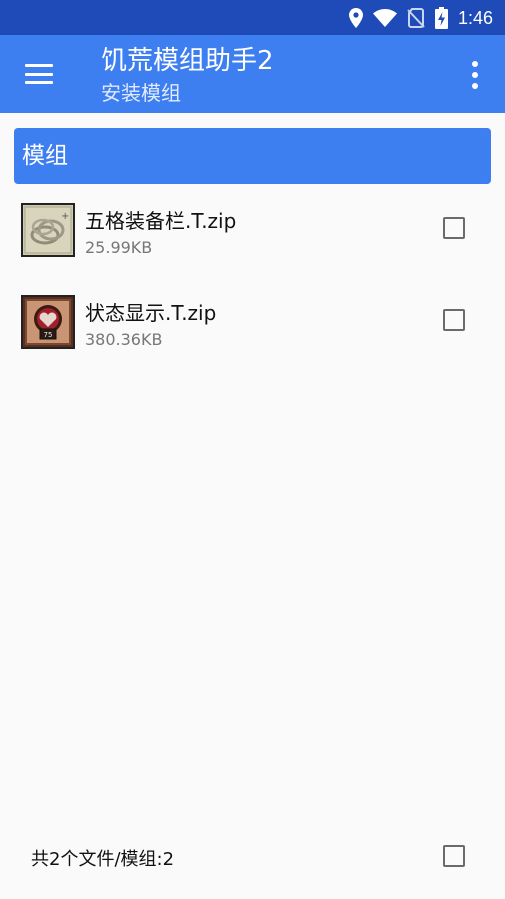  I want to click on file-name: 五格装备栏.T.zip, so click(161, 221).